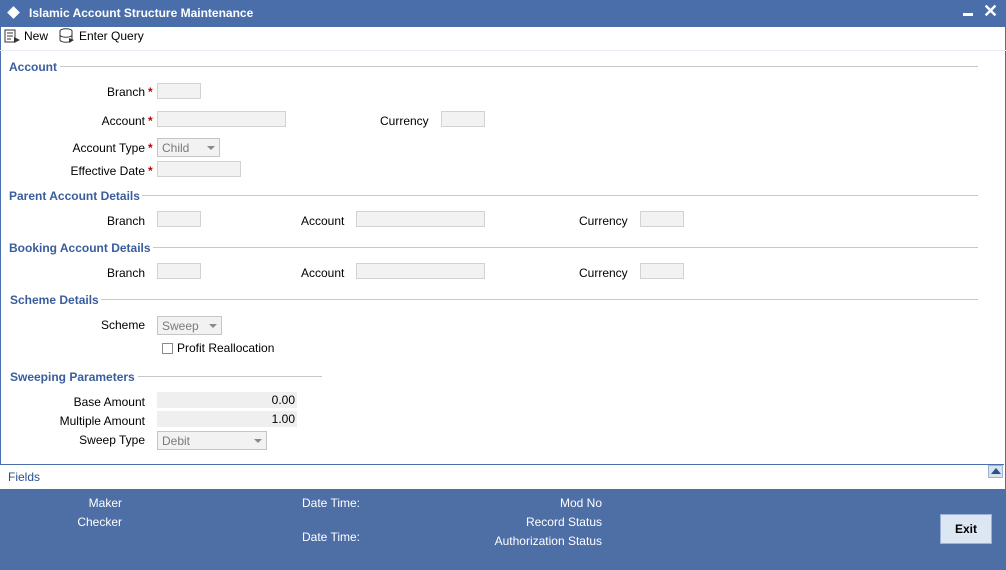 This screenshot has width=1006, height=570. What do you see at coordinates (24, 477) in the screenshot?
I see `fields-link: Fields` at bounding box center [24, 477].